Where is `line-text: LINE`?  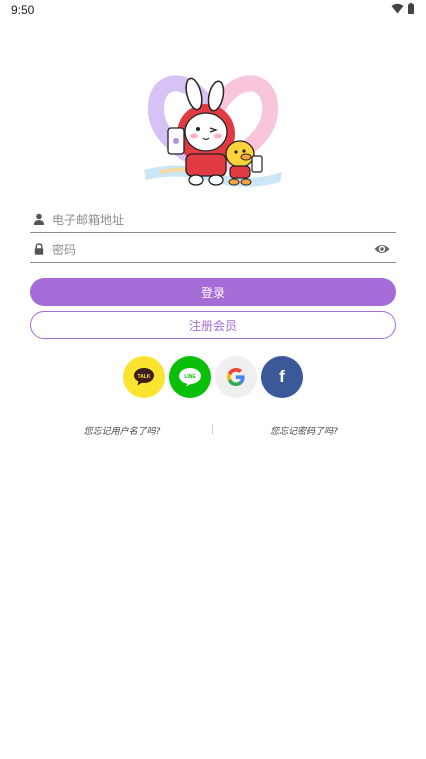
line-text: LINE is located at coordinates (190, 377).